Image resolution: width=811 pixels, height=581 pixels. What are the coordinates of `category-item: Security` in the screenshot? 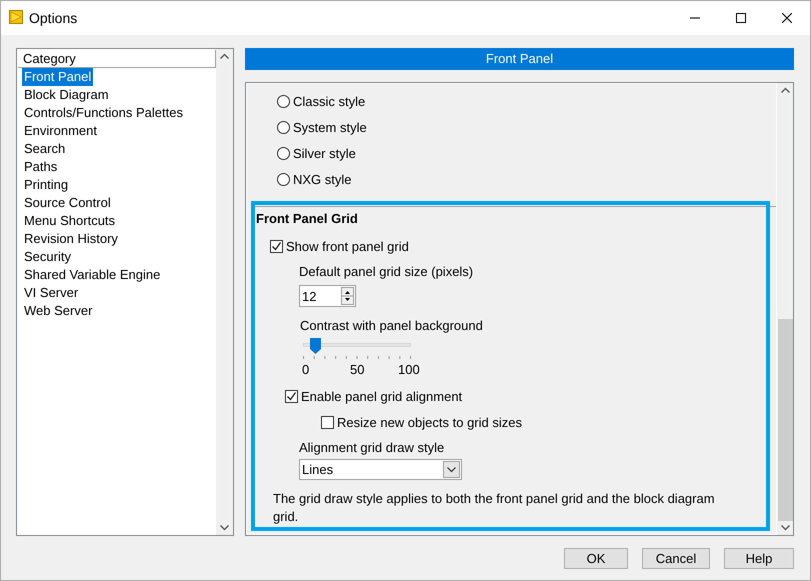 It's located at (47, 257).